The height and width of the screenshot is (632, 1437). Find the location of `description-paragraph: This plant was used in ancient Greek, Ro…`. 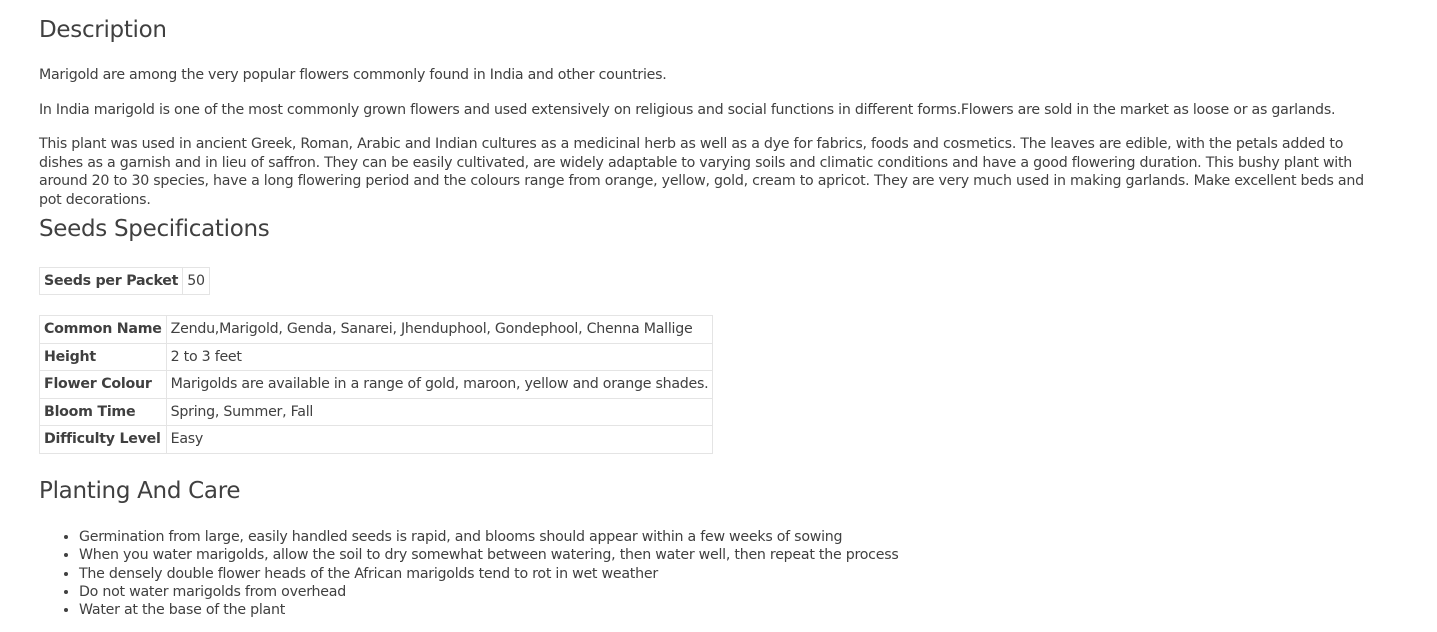

description-paragraph: This plant was used in ancient Greek, Ro… is located at coordinates (701, 172).